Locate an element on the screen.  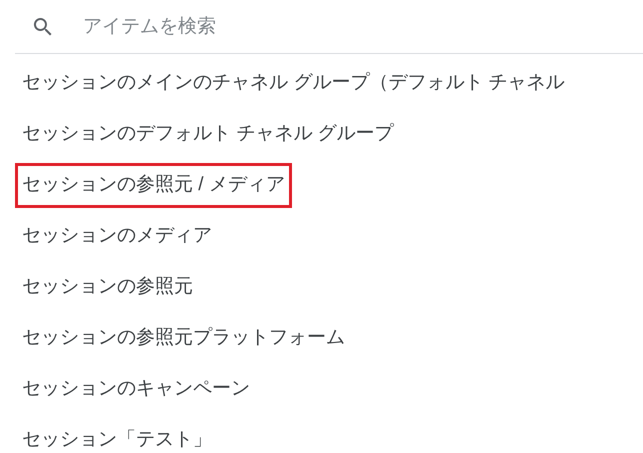
list-item: セッションのメディア is located at coordinates (117, 236).